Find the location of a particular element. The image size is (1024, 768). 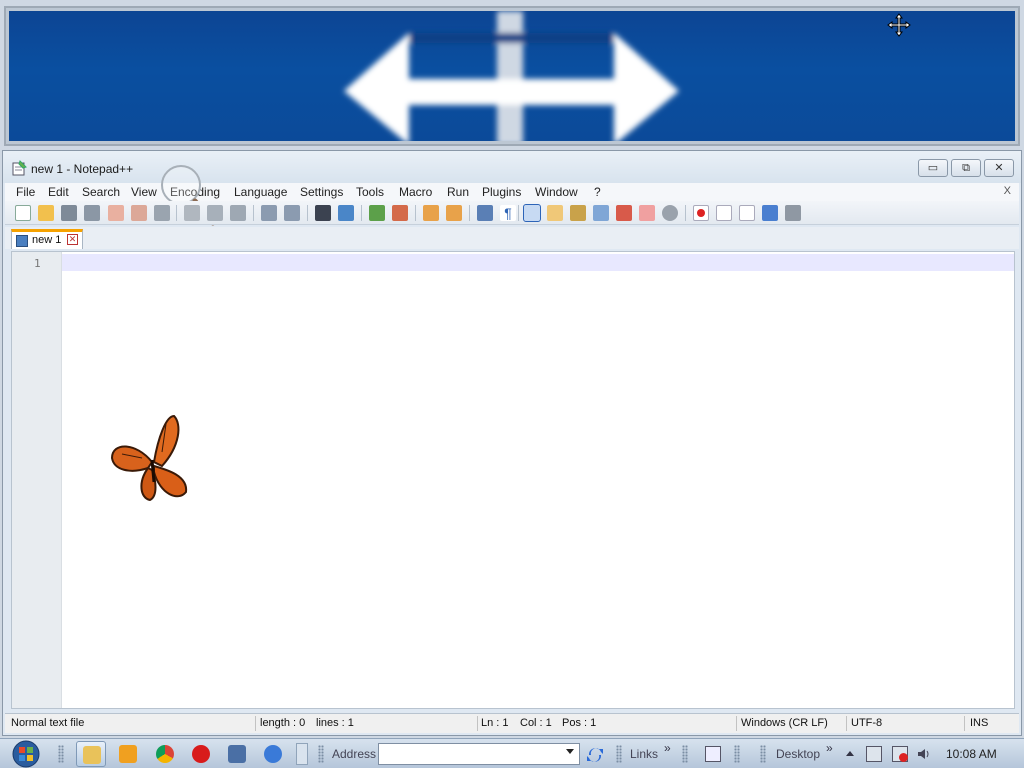

indent-guide-icon is located at coordinates (532, 213).